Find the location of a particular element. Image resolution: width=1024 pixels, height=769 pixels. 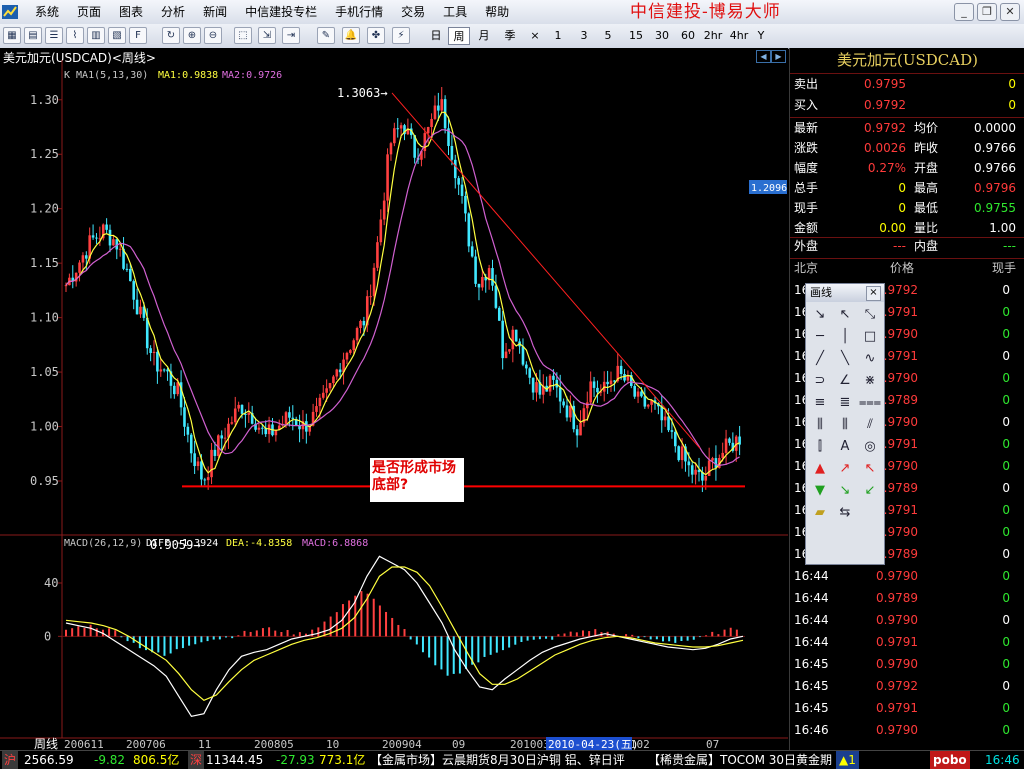

draw-tool-icon-3: ─ is located at coordinates (820, 337).